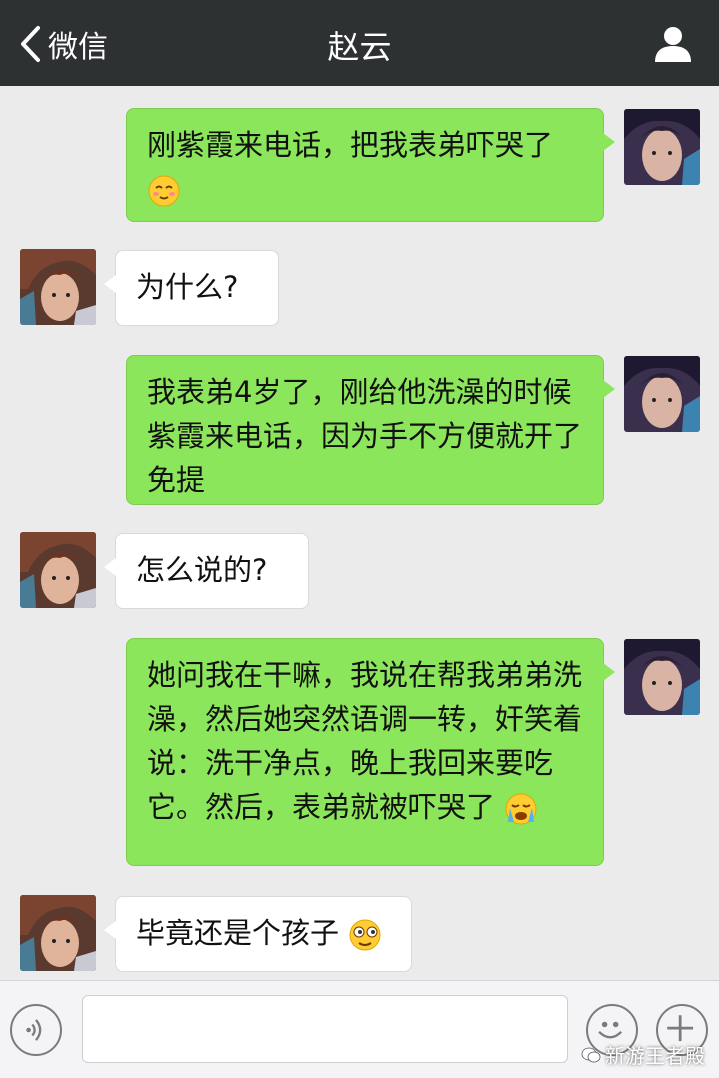 The width and height of the screenshot is (719, 1078). I want to click on message-text-input, so click(325, 1029).